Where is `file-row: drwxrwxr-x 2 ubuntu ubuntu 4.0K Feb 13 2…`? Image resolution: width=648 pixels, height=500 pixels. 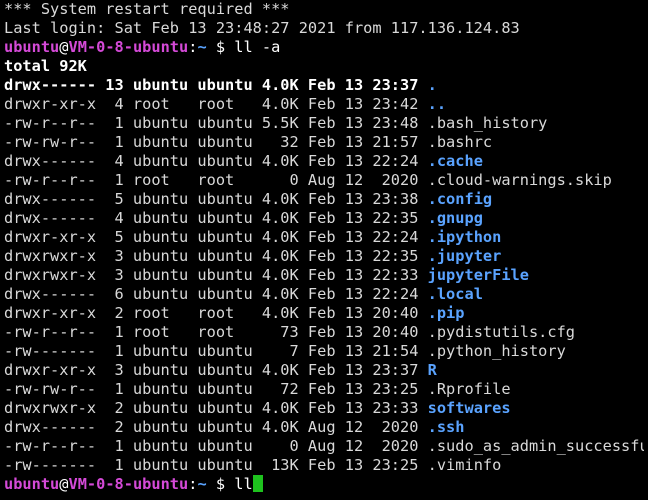
file-row: drwxrwxr-x 2 ubuntu ubuntu 4.0K Feb 13 2… is located at coordinates (324, 408).